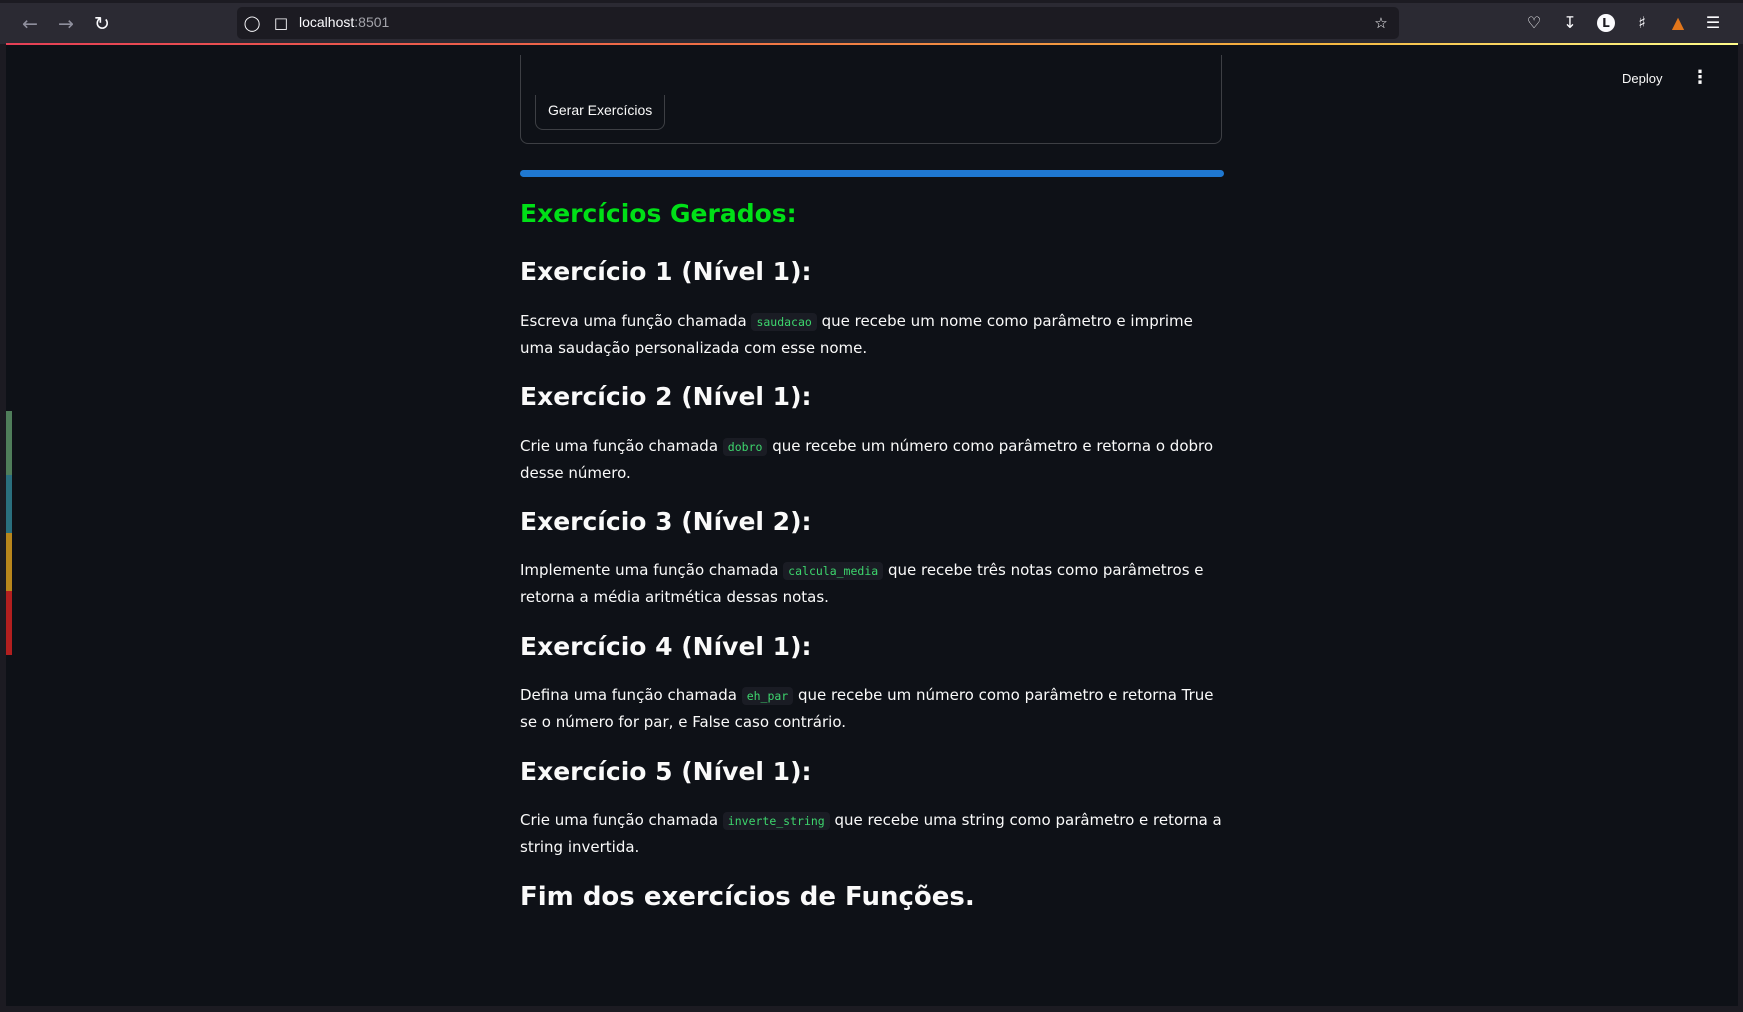 This screenshot has width=1743, height=1012. Describe the element at coordinates (9, 623) in the screenshot. I see `left-color-strip-red` at that location.